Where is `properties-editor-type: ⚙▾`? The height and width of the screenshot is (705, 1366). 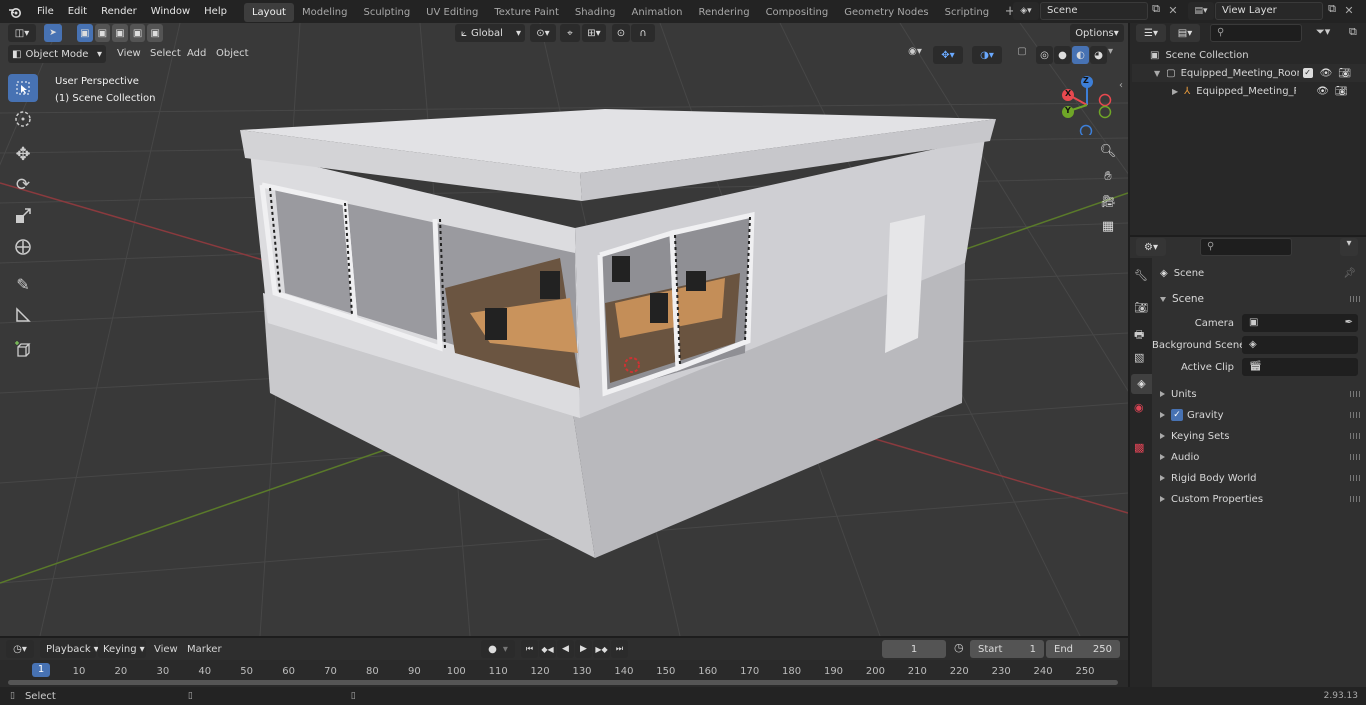 properties-editor-type: ⚙▾ is located at coordinates (1151, 247).